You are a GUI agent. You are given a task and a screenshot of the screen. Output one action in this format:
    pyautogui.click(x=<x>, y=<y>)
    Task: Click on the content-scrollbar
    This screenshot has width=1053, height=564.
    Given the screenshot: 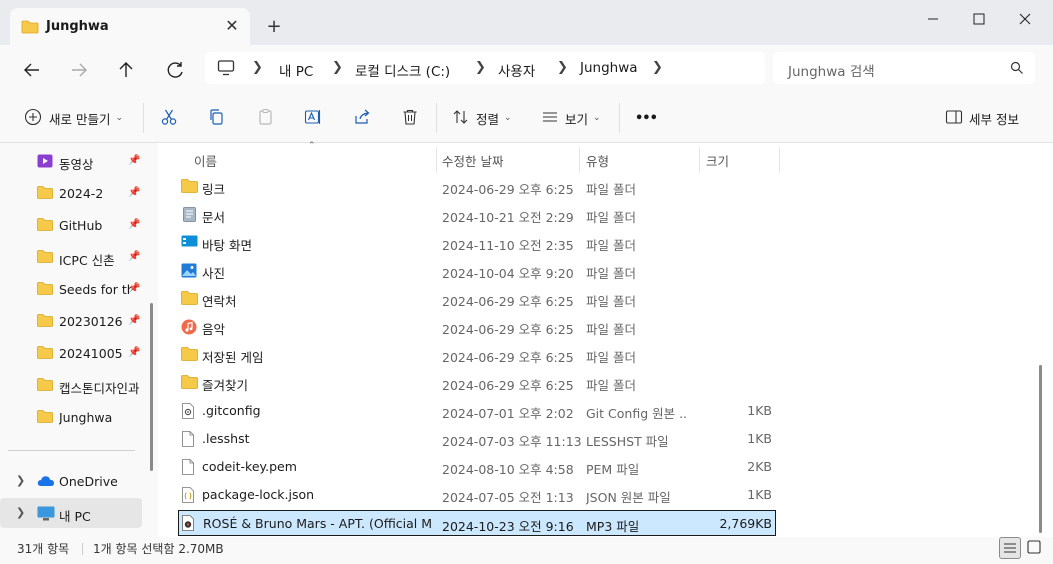 What is the action you would take?
    pyautogui.click(x=1040, y=449)
    